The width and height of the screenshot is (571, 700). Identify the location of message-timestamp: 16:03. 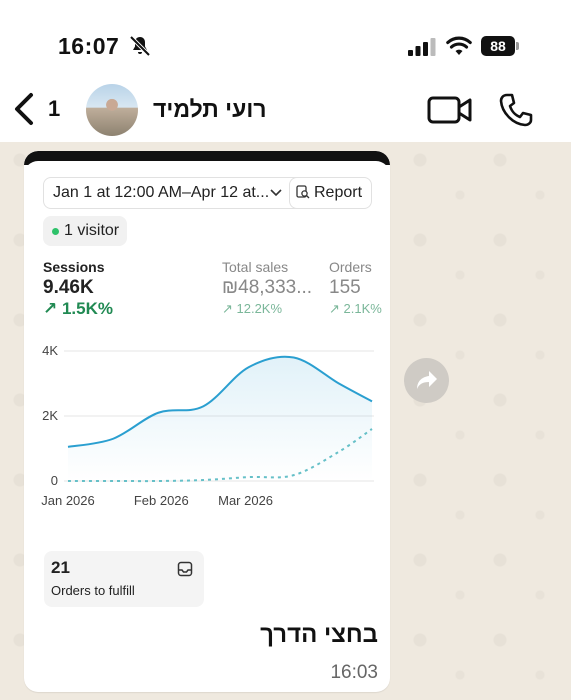
(354, 672).